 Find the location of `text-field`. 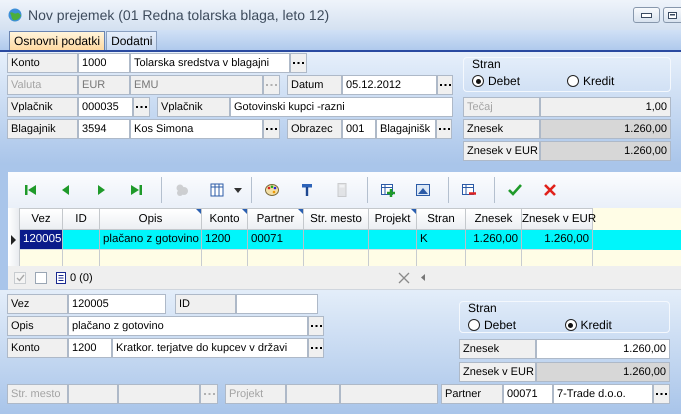

text-field is located at coordinates (277, 304).